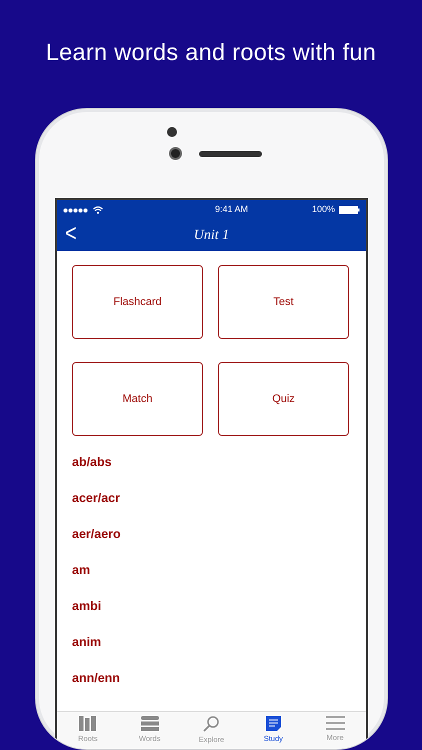  I want to click on root-item: am, so click(81, 570).